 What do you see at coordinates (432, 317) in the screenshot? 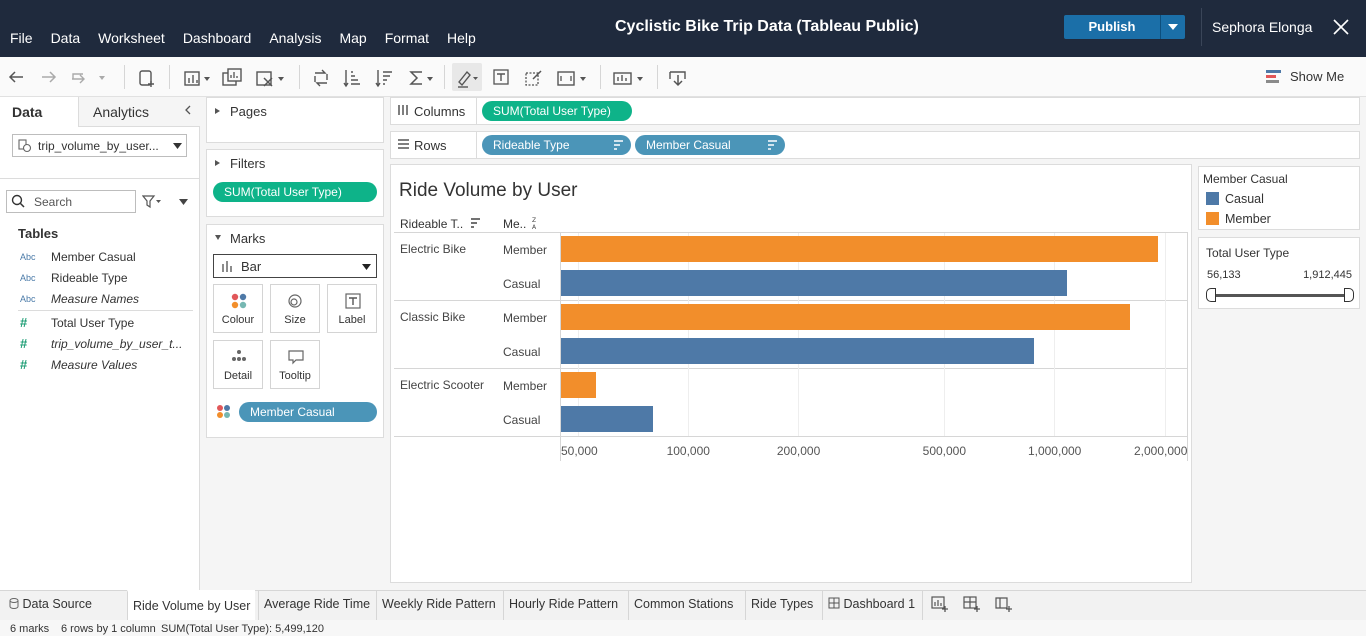
I see `group-label: Classic Bike` at bounding box center [432, 317].